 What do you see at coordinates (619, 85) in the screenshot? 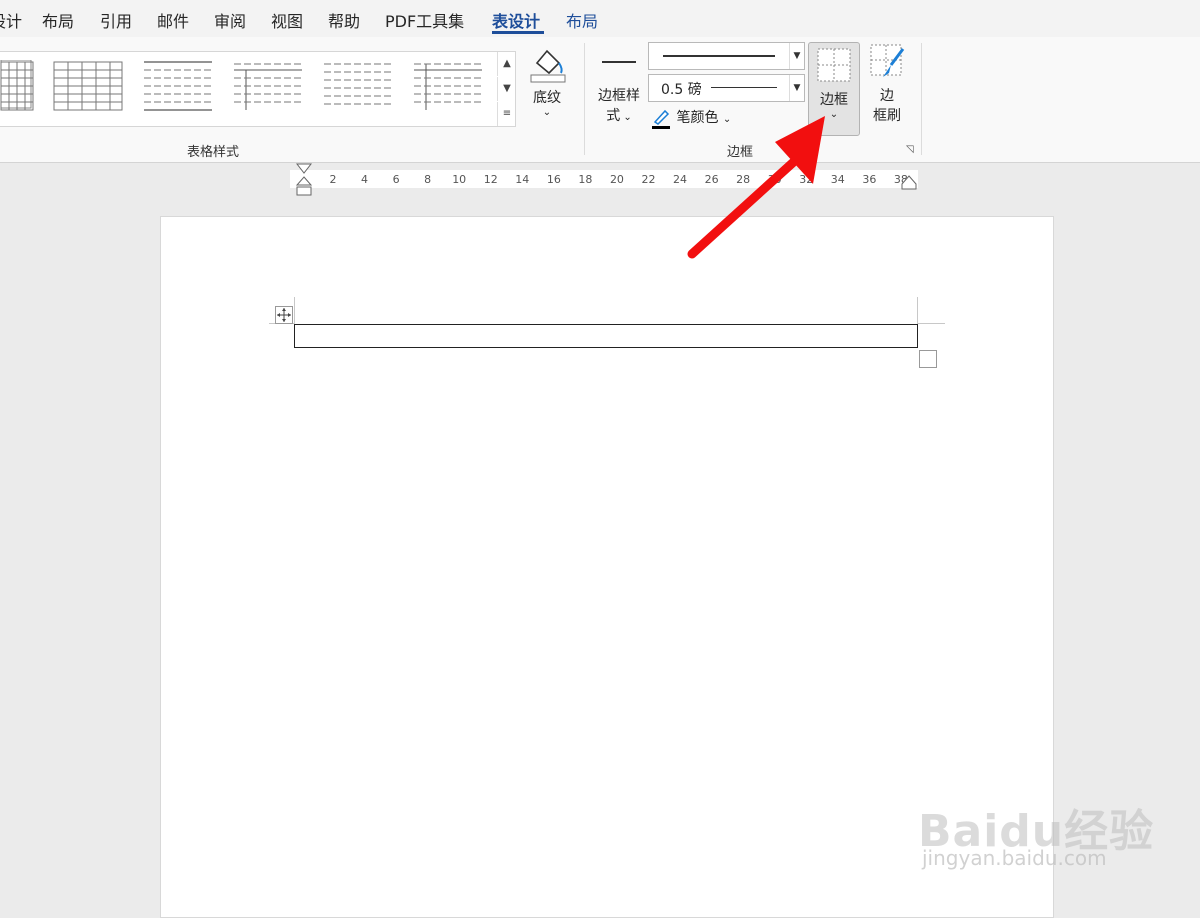
I see `border-styles-button: 边框样 式 ⌄` at bounding box center [619, 85].